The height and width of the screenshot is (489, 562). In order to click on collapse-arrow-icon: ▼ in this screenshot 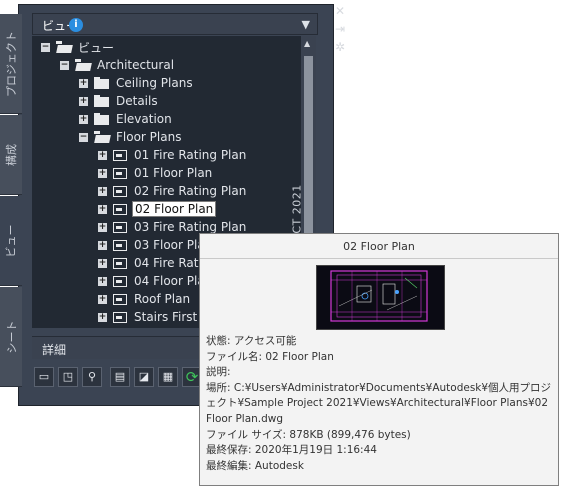, I will do `click(306, 24)`.